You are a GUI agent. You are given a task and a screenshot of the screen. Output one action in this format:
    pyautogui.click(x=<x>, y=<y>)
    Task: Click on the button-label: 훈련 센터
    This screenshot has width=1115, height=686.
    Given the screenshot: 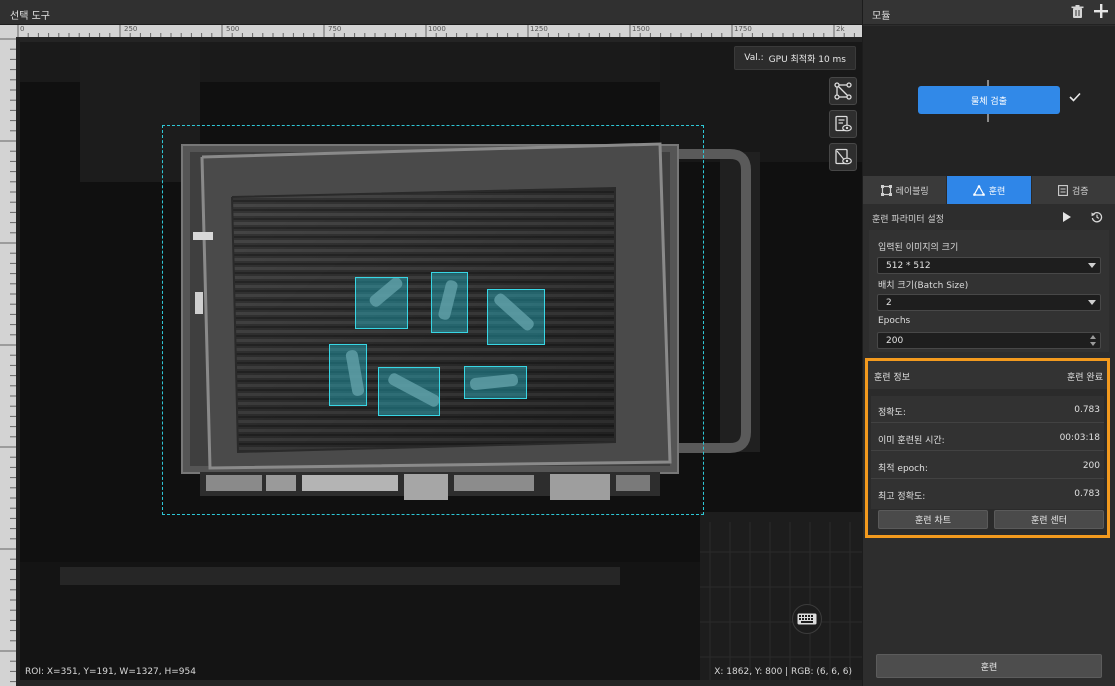 What is the action you would take?
    pyautogui.click(x=1049, y=521)
    